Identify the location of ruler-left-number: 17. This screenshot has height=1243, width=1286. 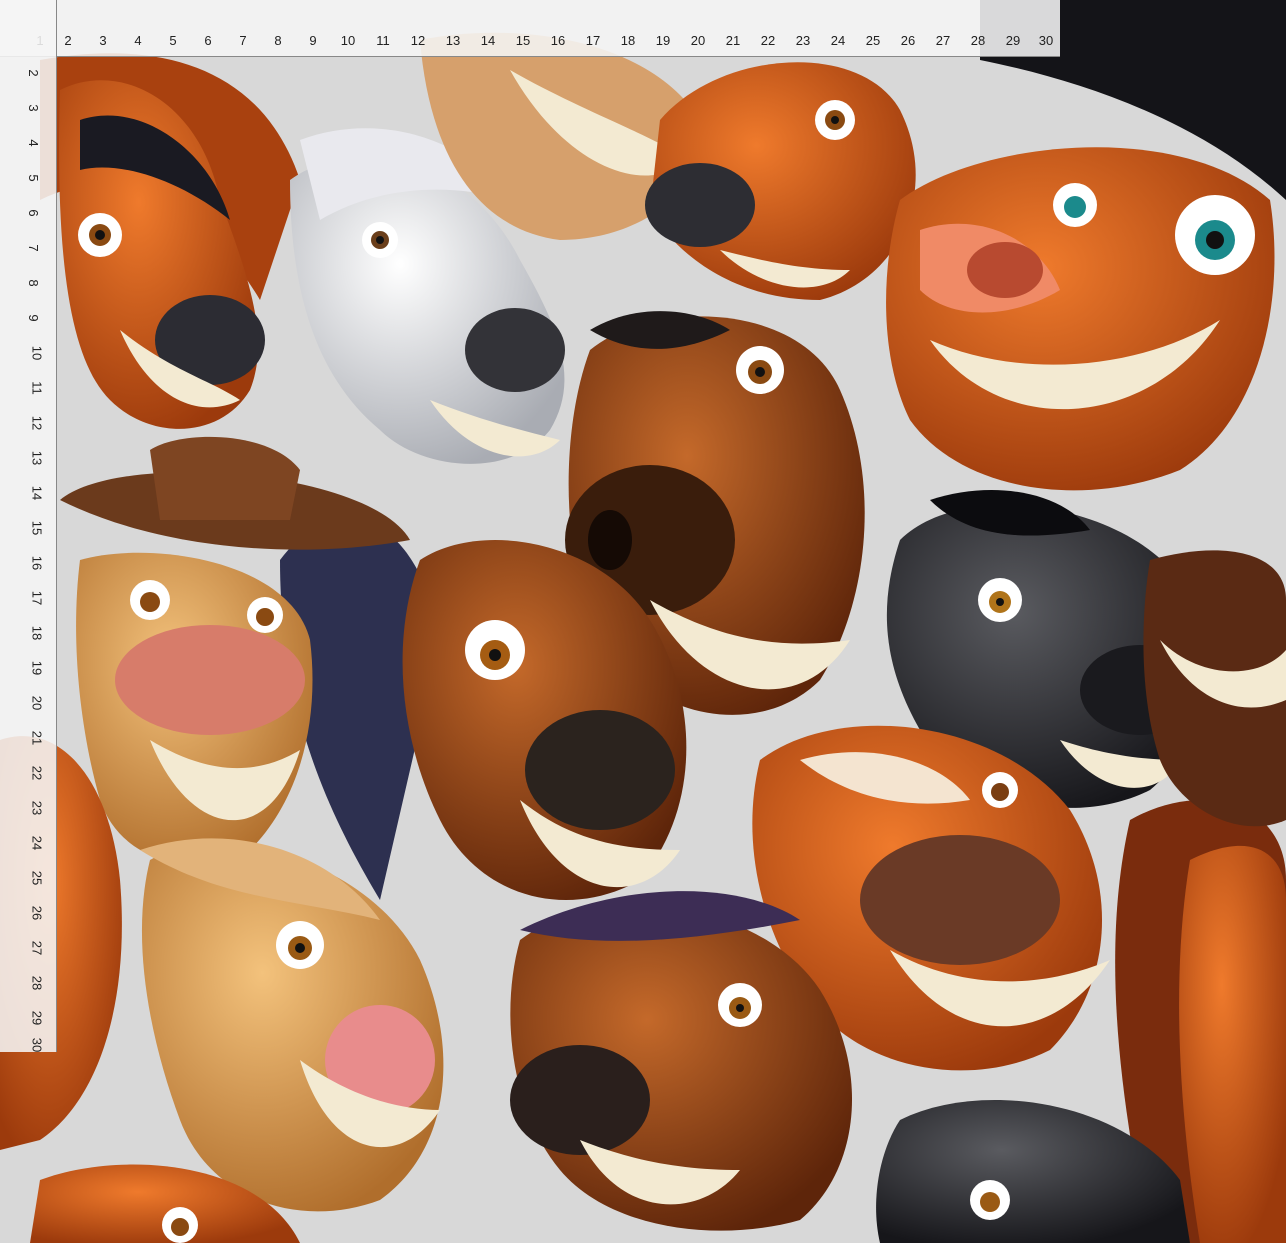
(37, 598).